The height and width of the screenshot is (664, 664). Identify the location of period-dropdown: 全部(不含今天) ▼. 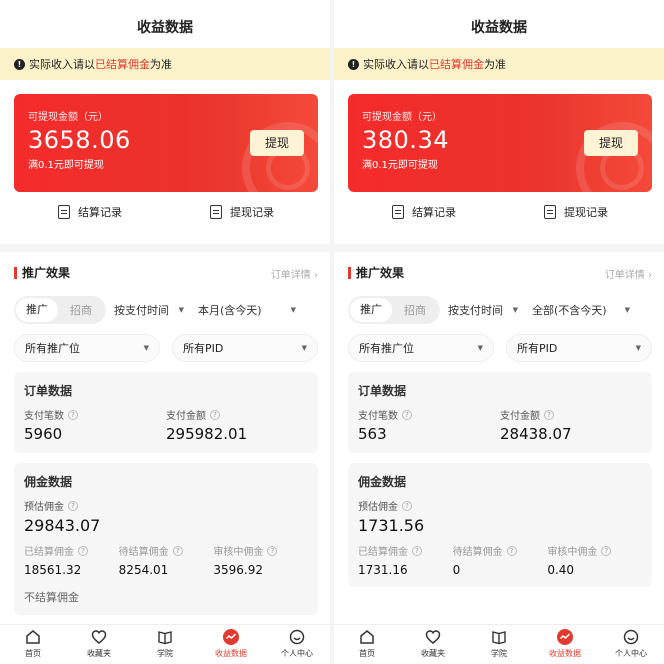
(580, 310).